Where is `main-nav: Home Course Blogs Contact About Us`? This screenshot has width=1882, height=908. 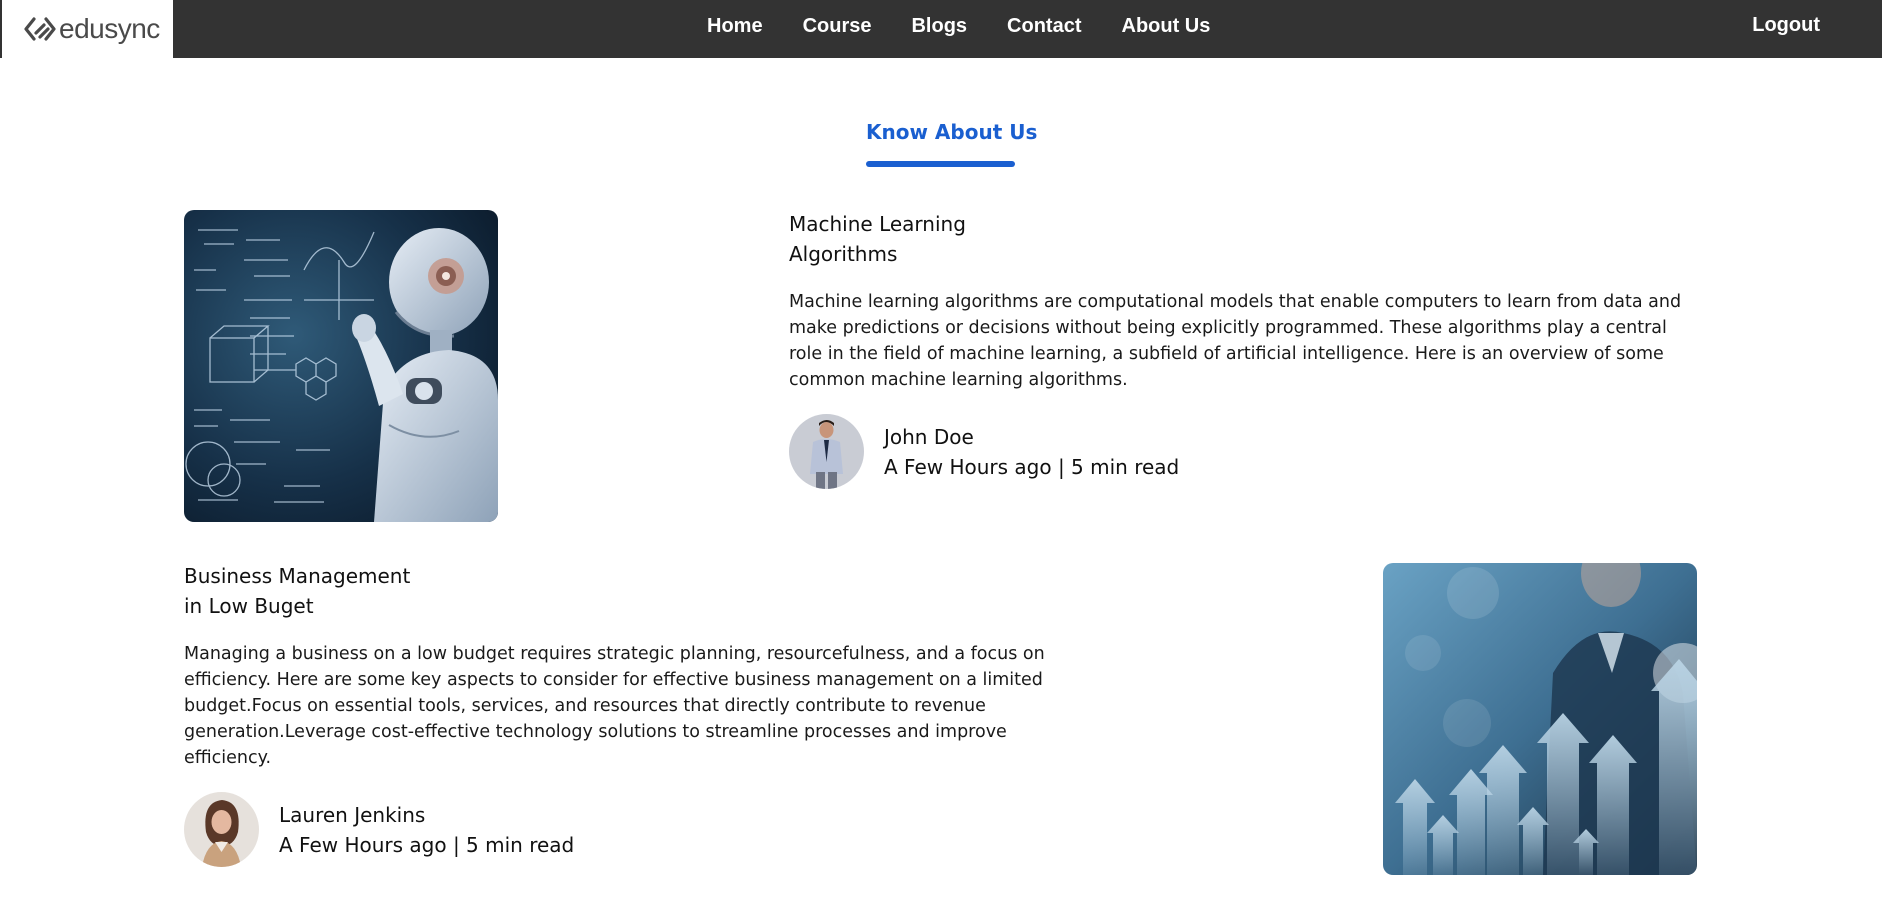 main-nav: Home Course Blogs Contact About Us is located at coordinates (958, 26).